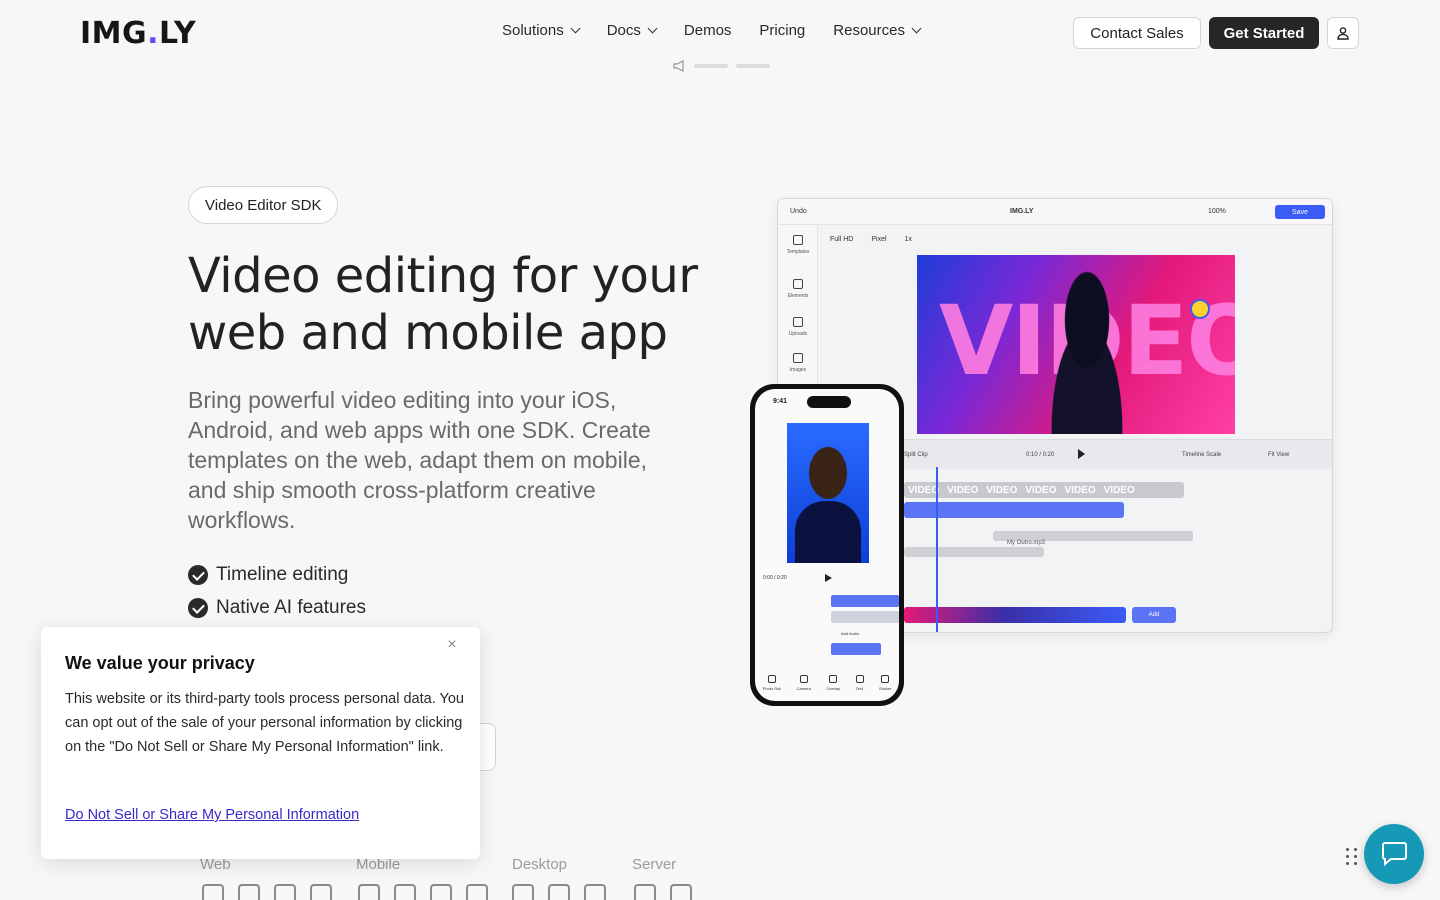  What do you see at coordinates (803, 688) in the screenshot?
I see `tab-label: Camera` at bounding box center [803, 688].